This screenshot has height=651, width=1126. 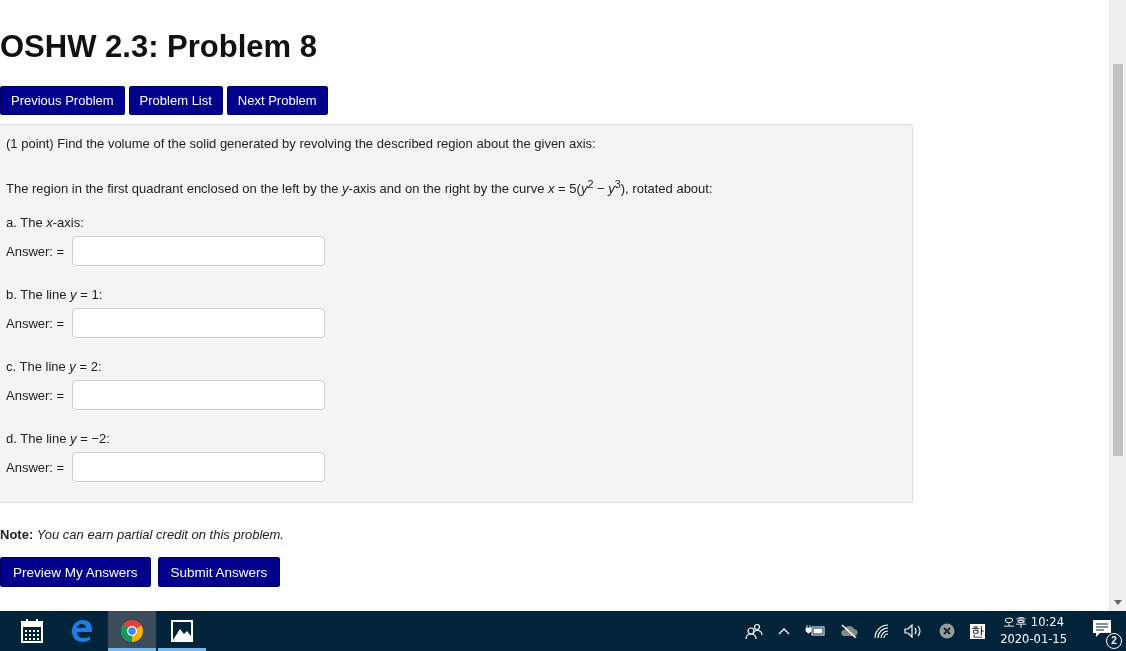 What do you see at coordinates (815, 631) in the screenshot?
I see `battery-icon` at bounding box center [815, 631].